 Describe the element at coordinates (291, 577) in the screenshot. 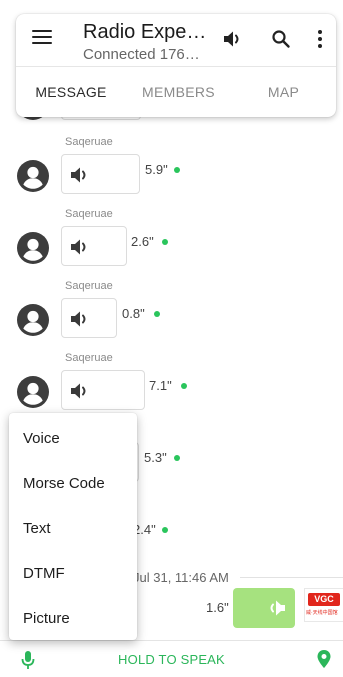

I see `separator-line` at that location.